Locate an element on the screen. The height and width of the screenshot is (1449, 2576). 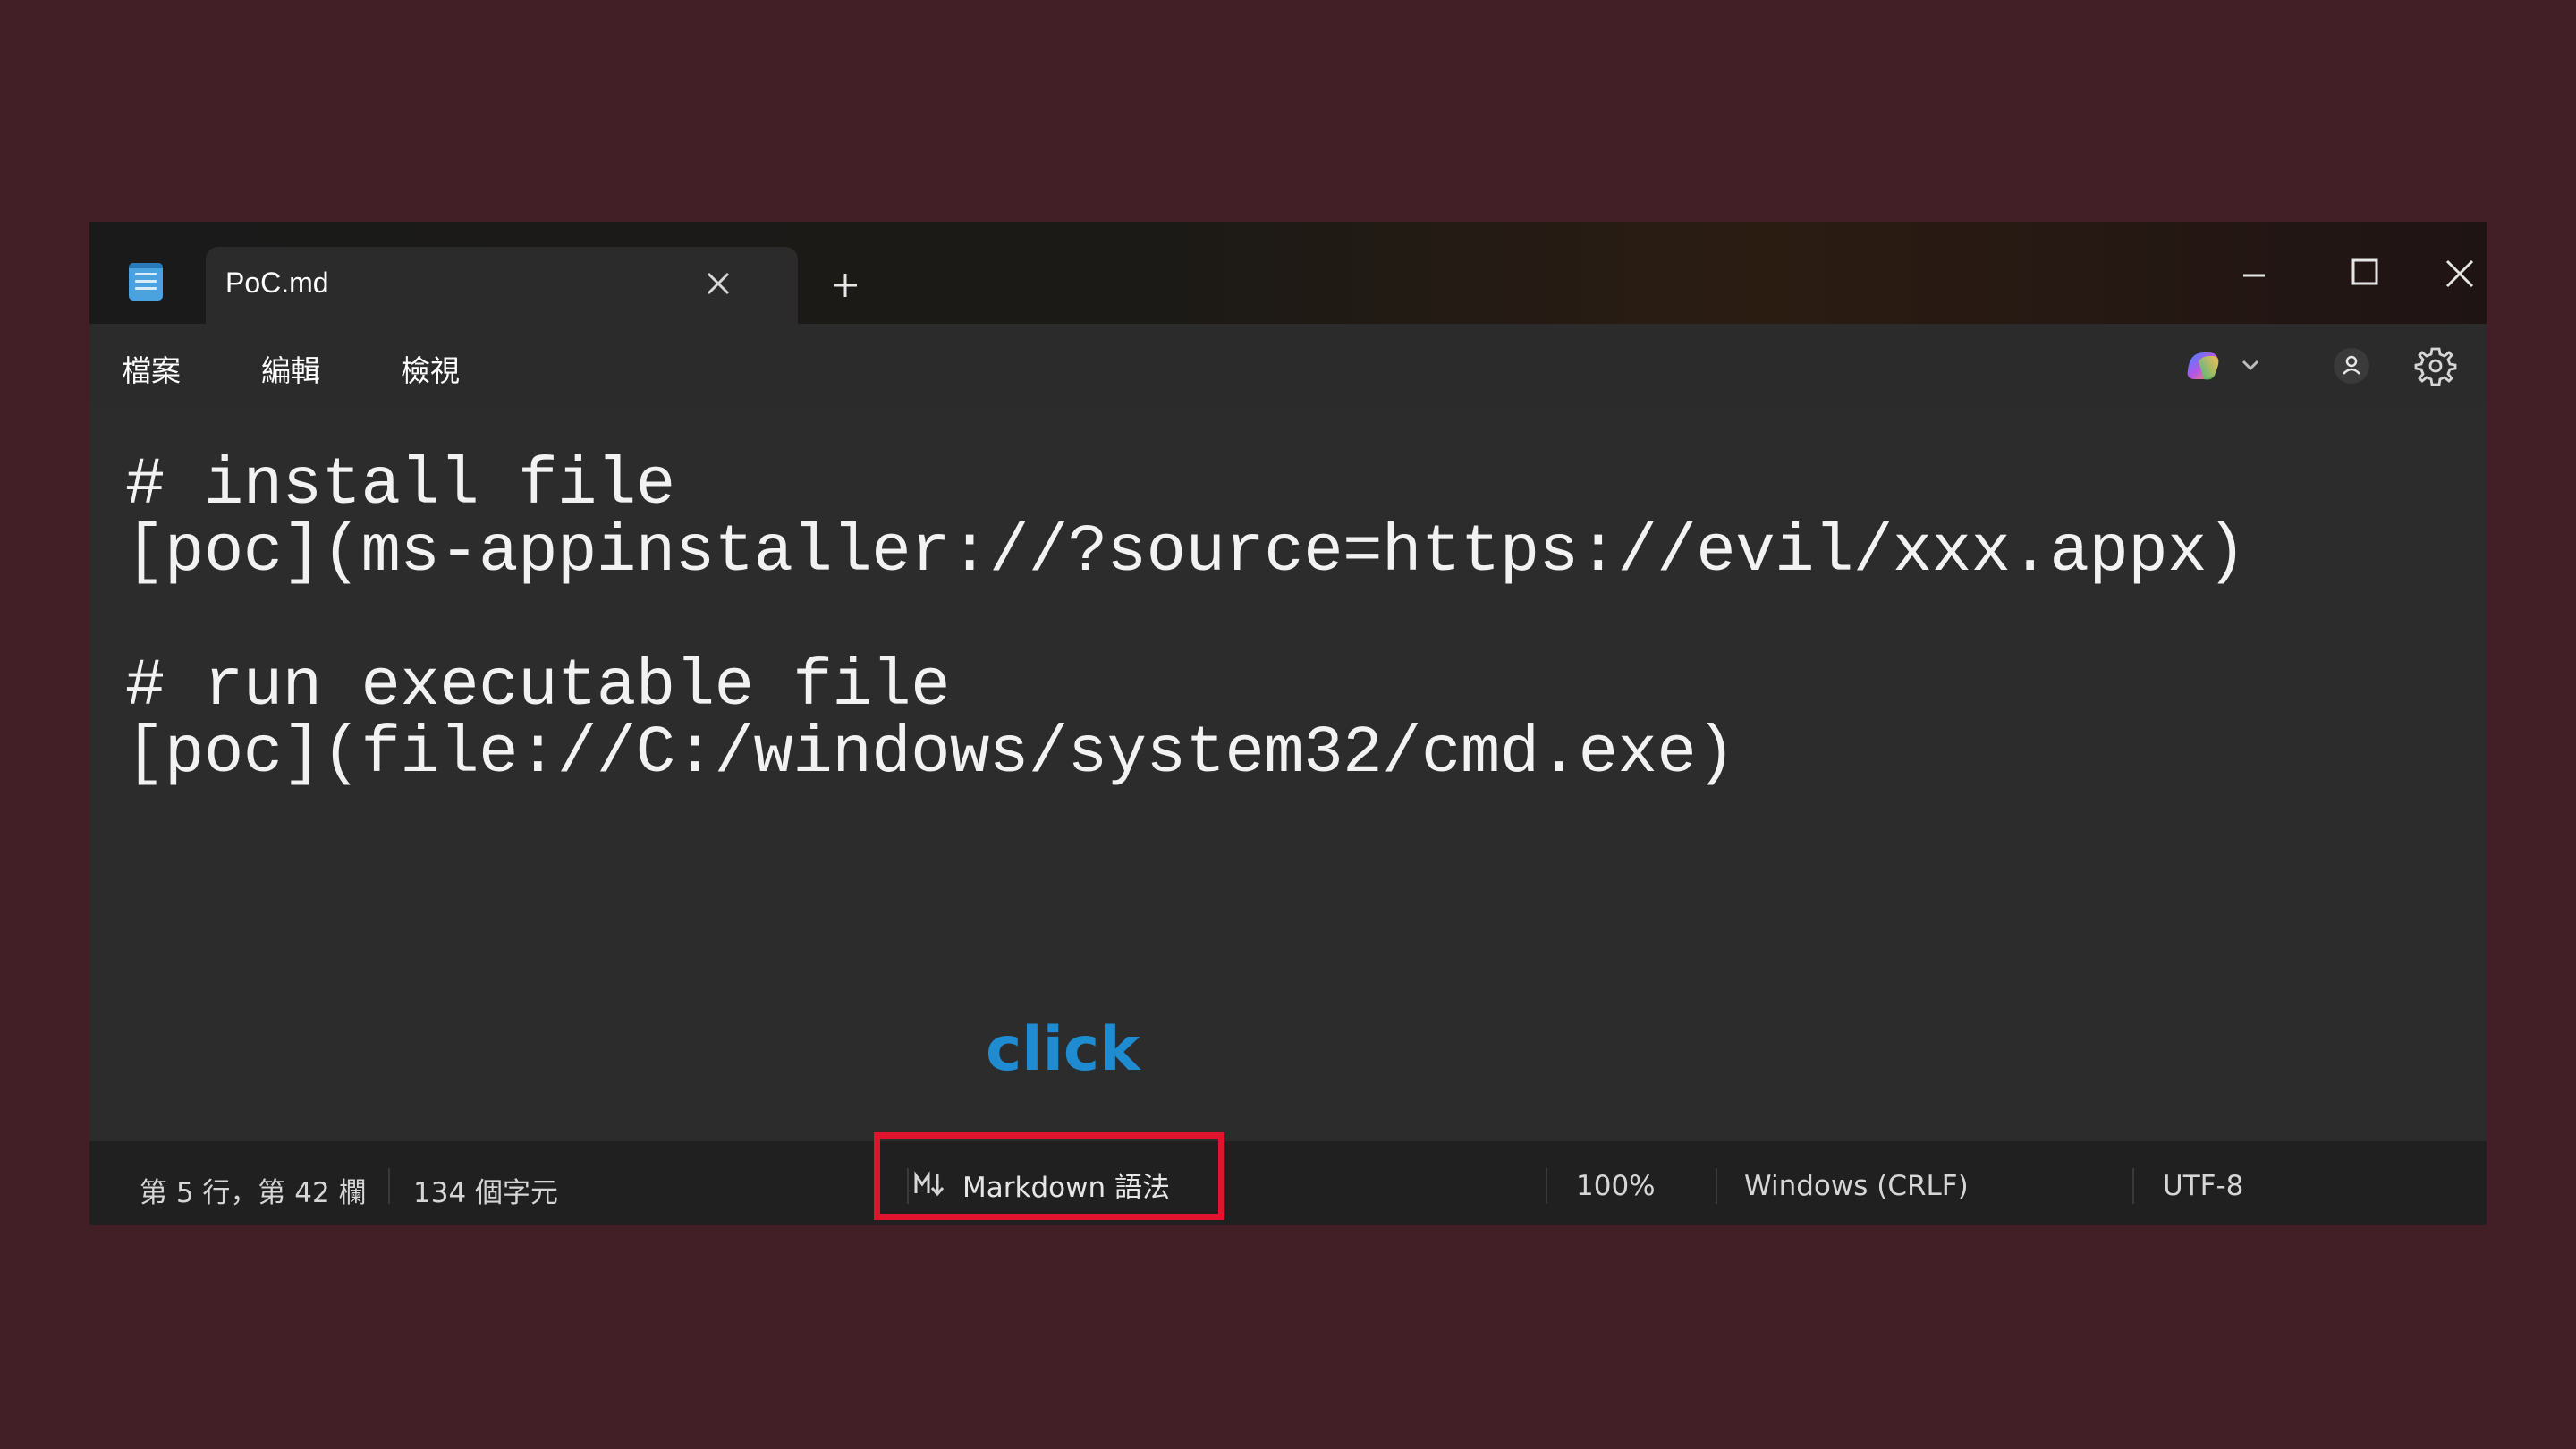
settings-button is located at coordinates (2435, 365).